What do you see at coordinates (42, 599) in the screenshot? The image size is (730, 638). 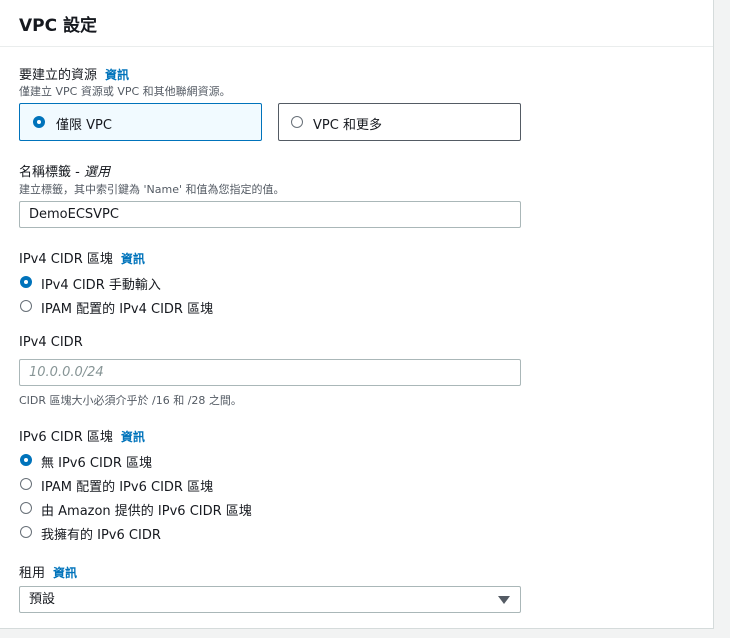 I see `tenancy-selected-value: 預設` at bounding box center [42, 599].